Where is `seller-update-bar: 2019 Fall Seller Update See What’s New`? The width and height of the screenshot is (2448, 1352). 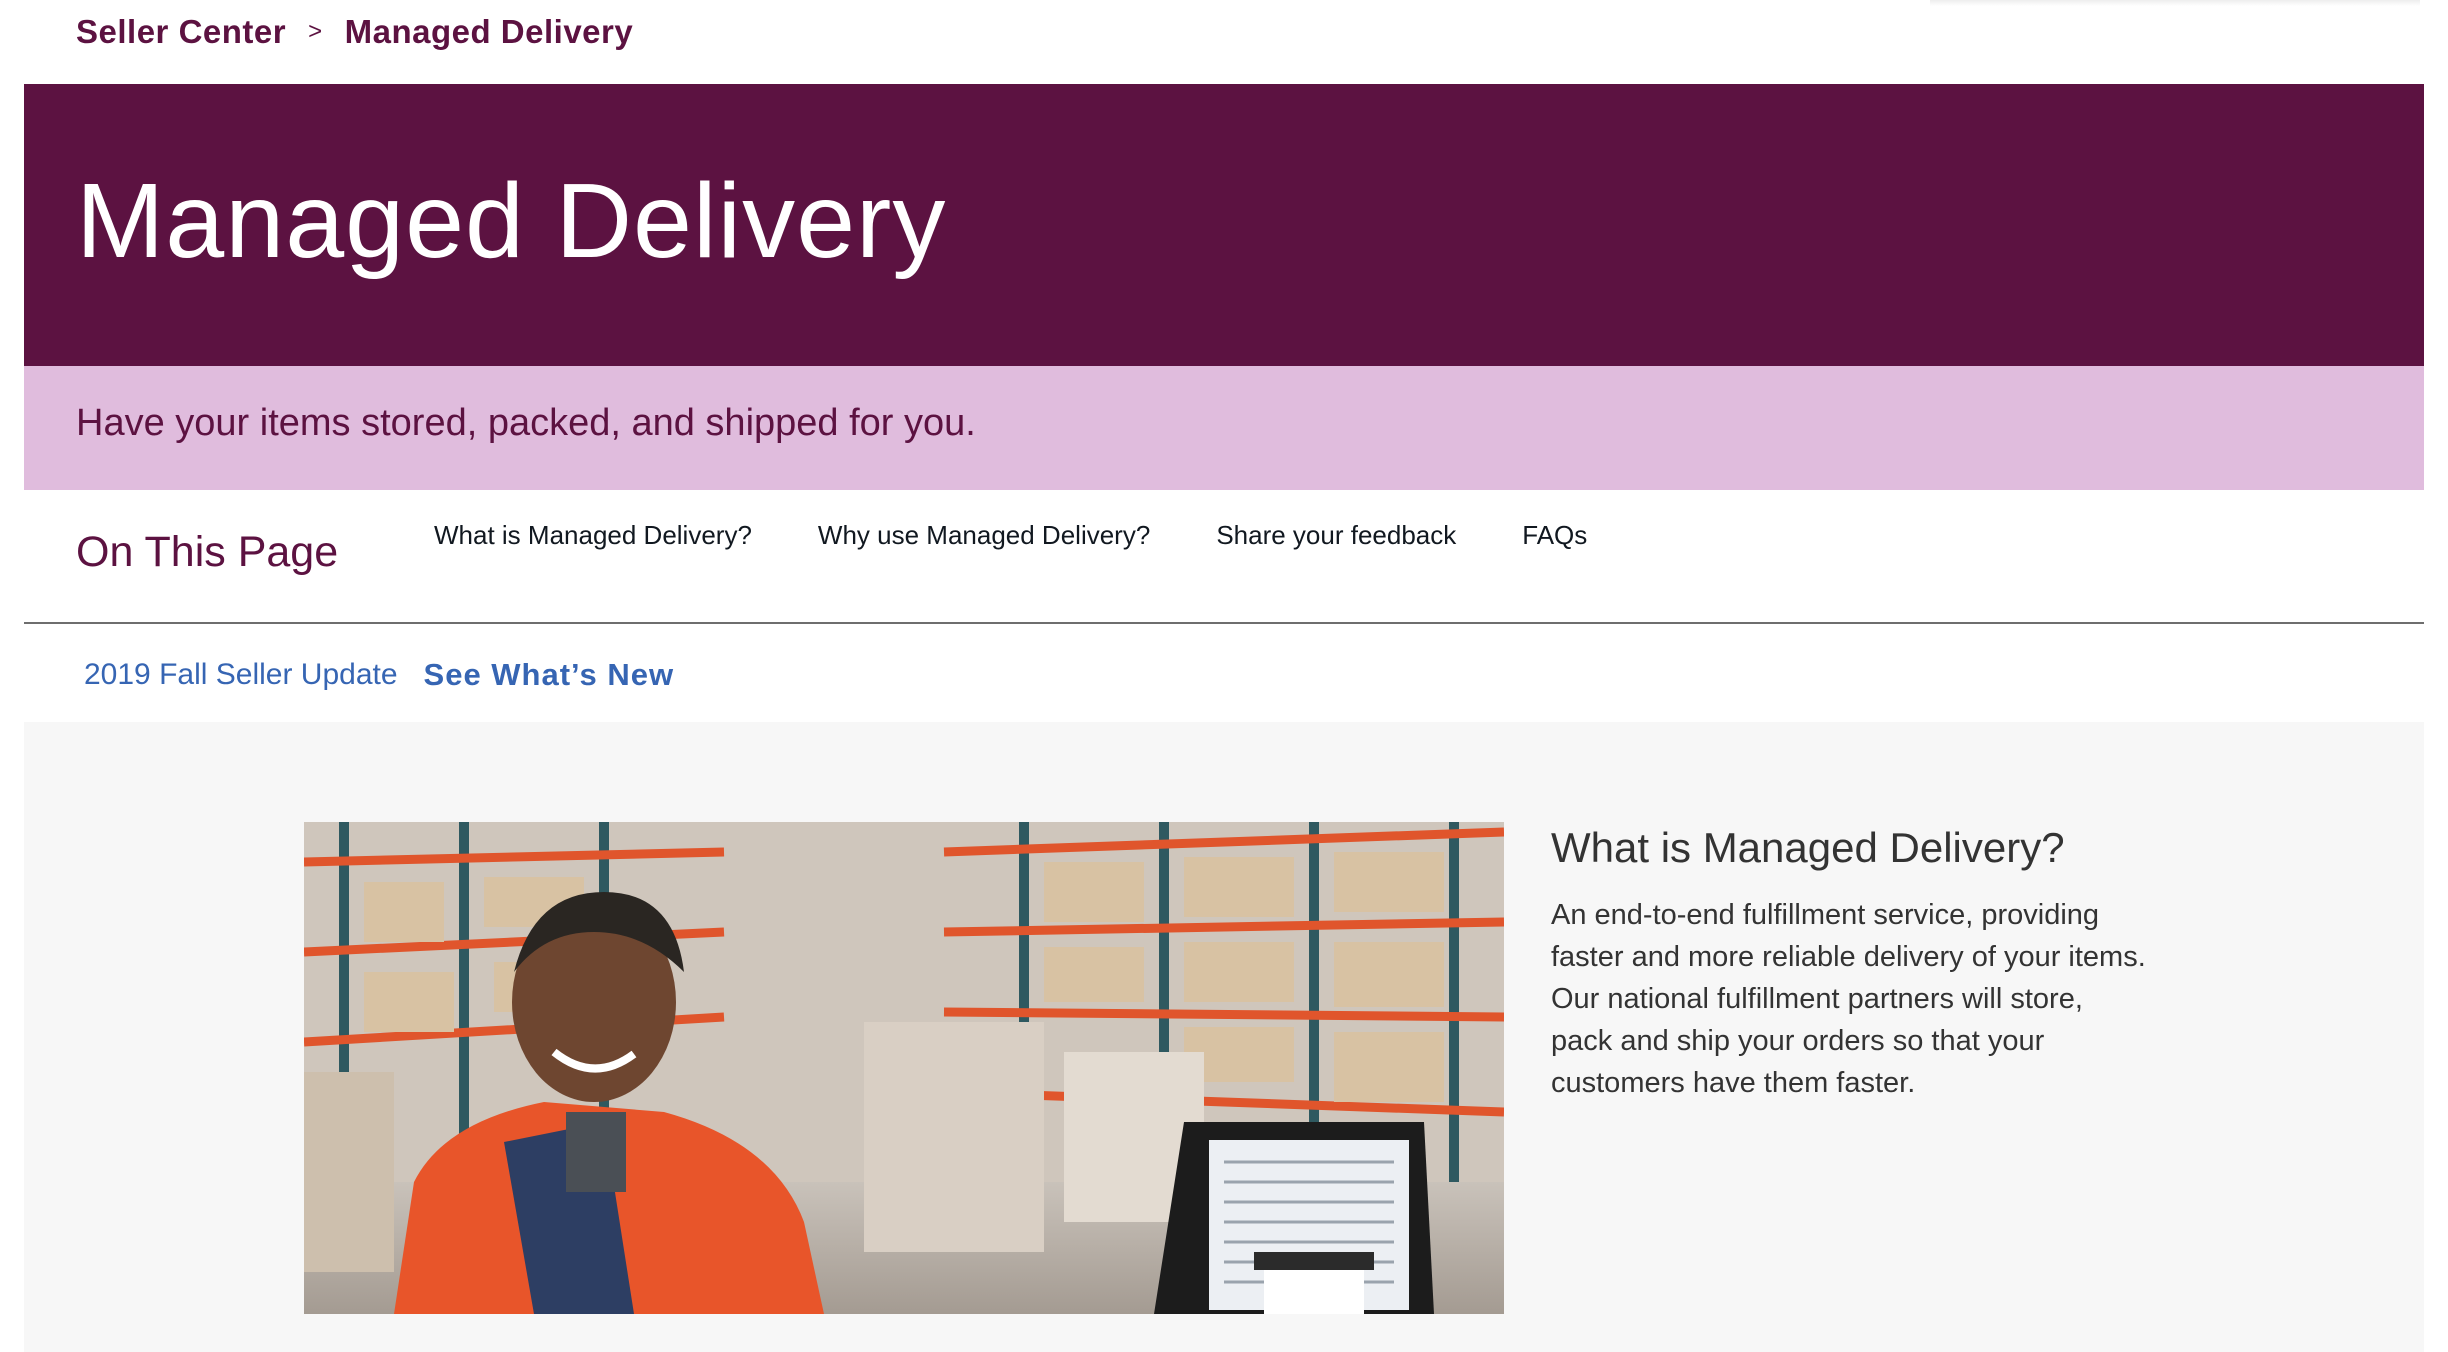 seller-update-bar: 2019 Fall Seller Update See What’s New is located at coordinates (379, 675).